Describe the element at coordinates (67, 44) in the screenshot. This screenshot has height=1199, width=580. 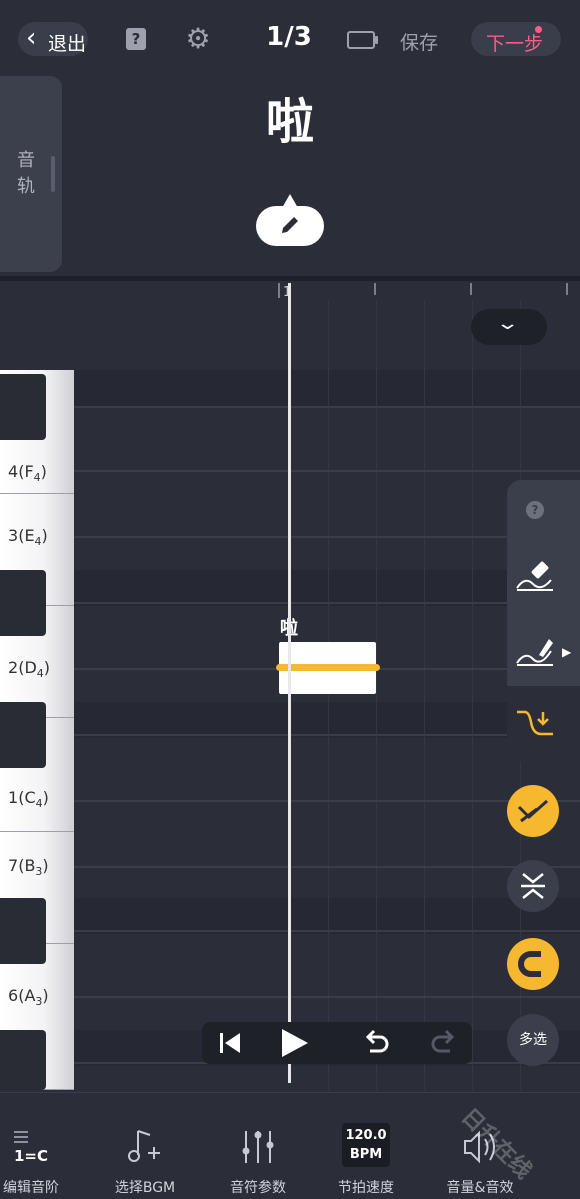
I see `exit-label: 退出` at that location.